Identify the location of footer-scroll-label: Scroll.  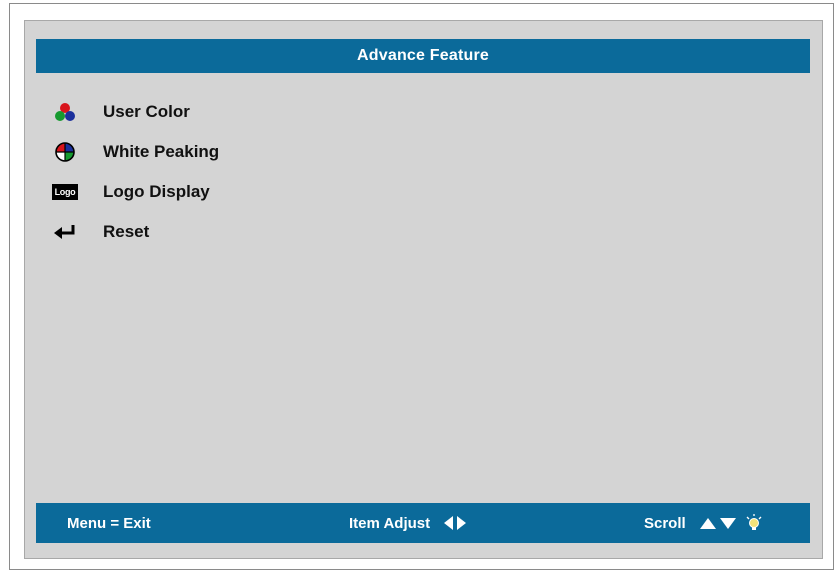
(665, 523).